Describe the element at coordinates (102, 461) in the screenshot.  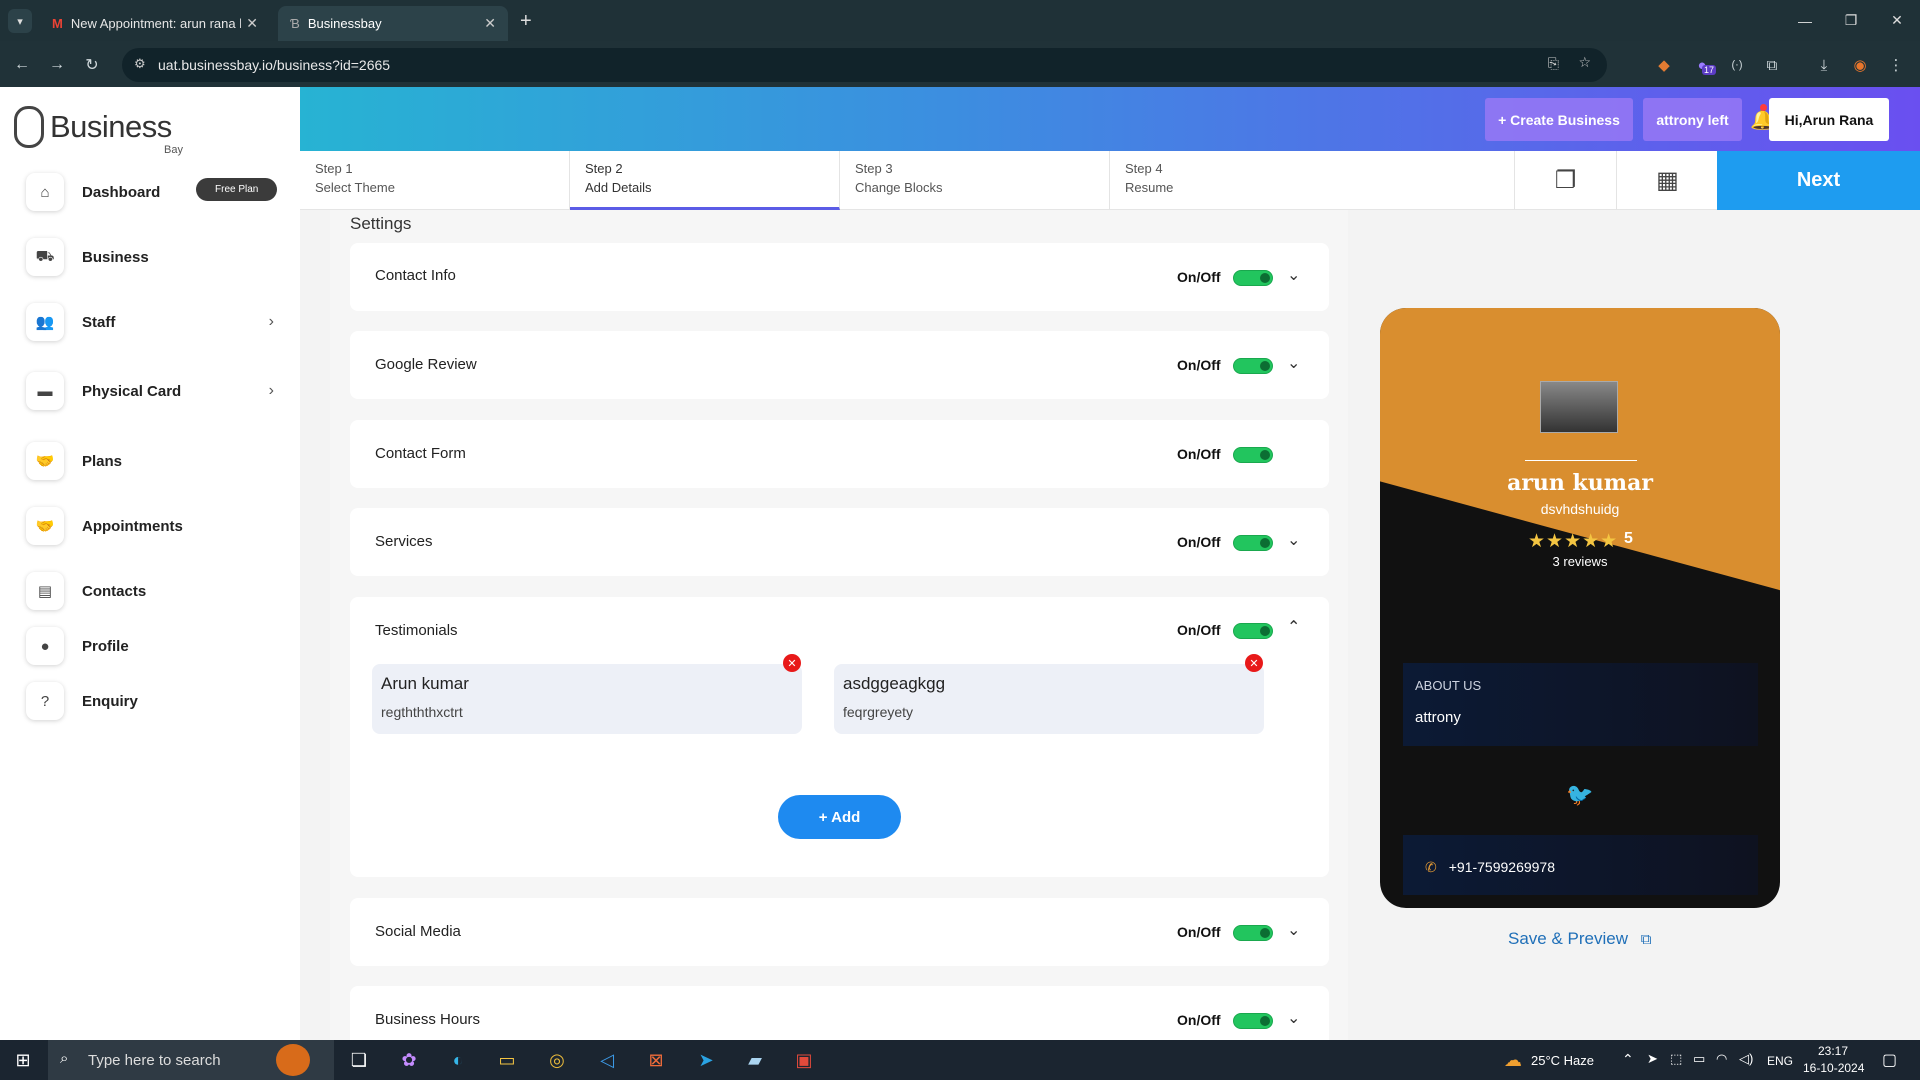
I see `sidebar-item-label: Plans` at that location.